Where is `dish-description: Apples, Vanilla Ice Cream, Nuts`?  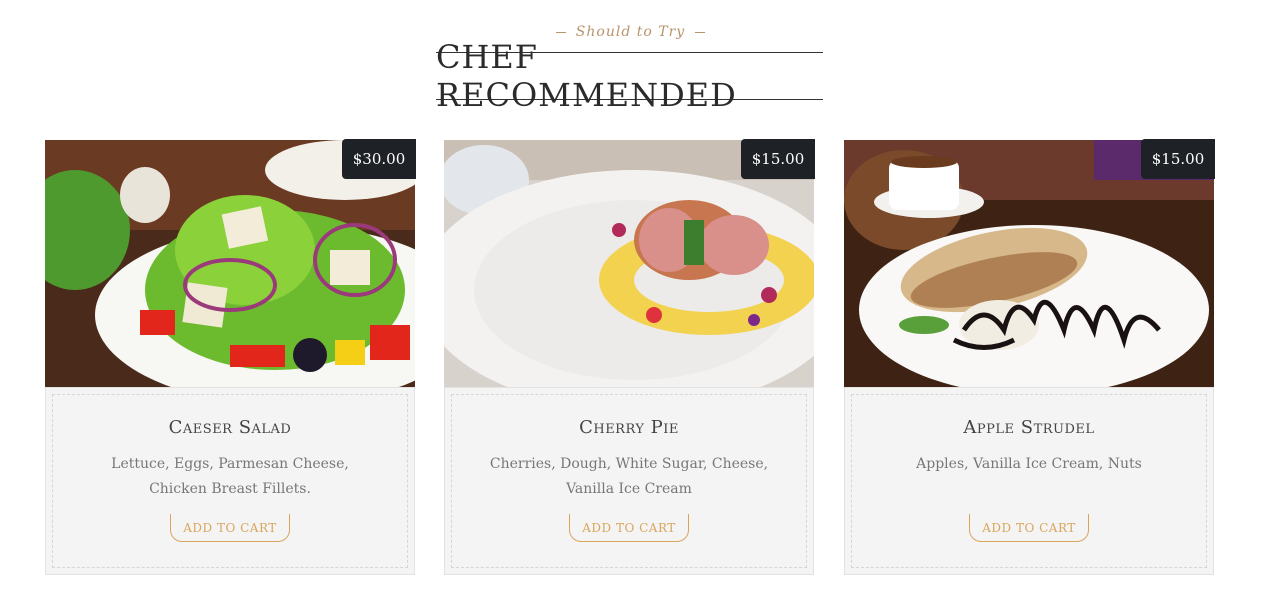 dish-description: Apples, Vanilla Ice Cream, Nuts is located at coordinates (1029, 464).